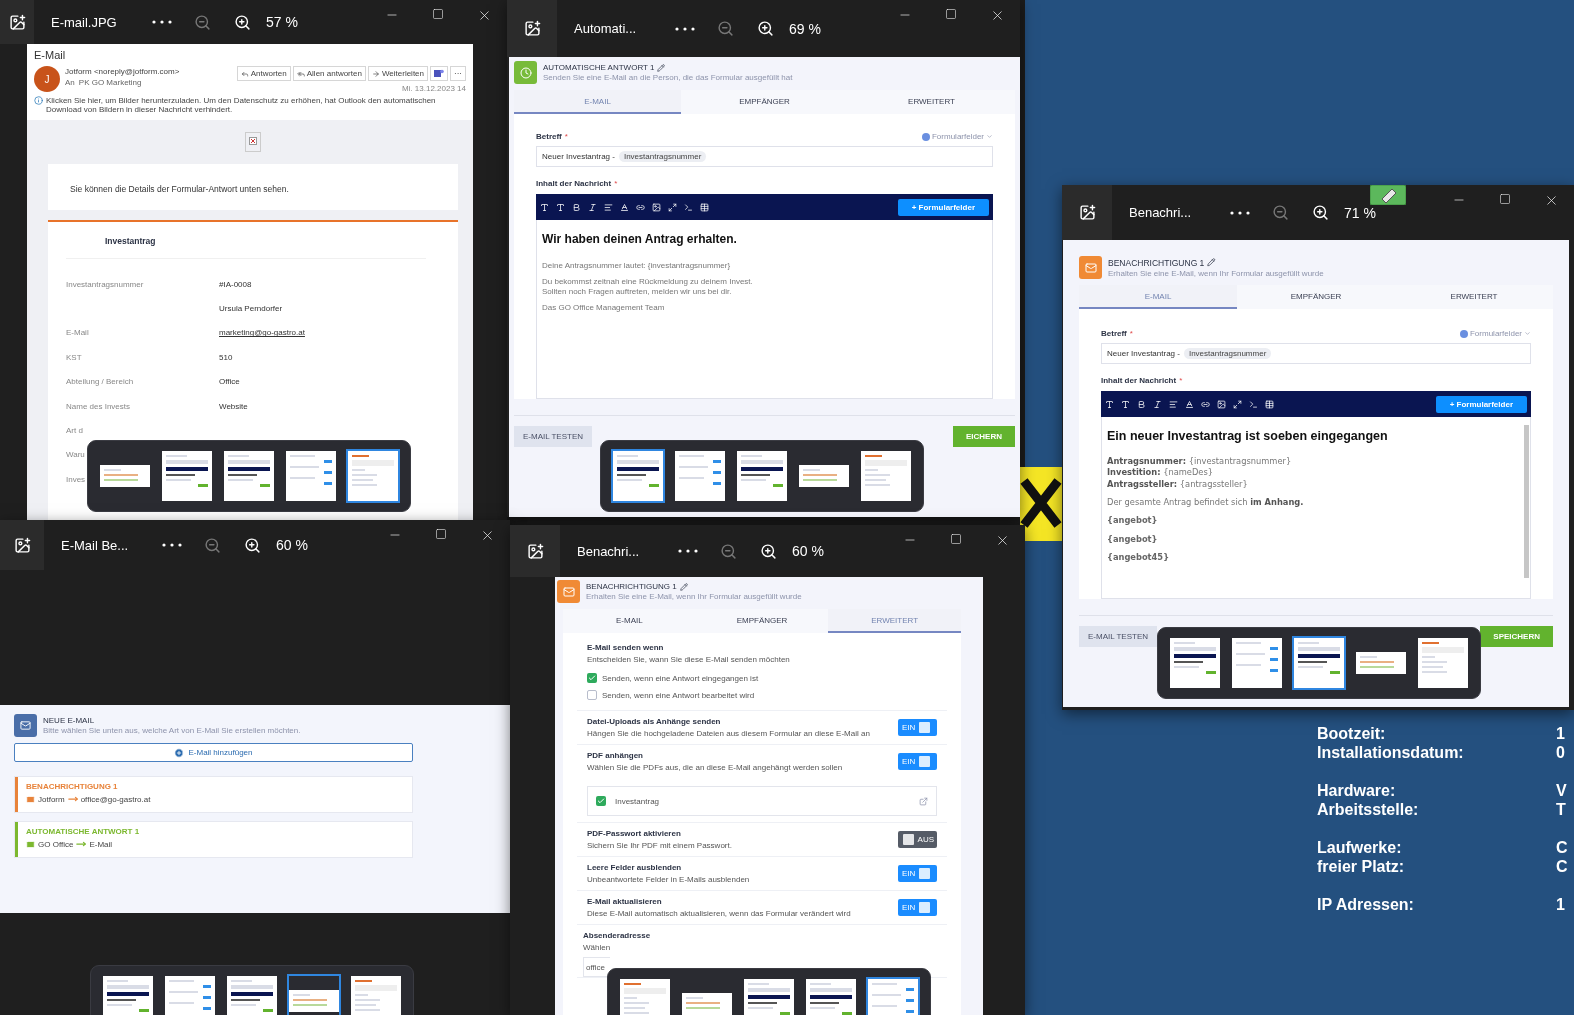 The height and width of the screenshot is (1015, 1574). What do you see at coordinates (1388, 195) in the screenshot?
I see `pen-tab-icon` at bounding box center [1388, 195].